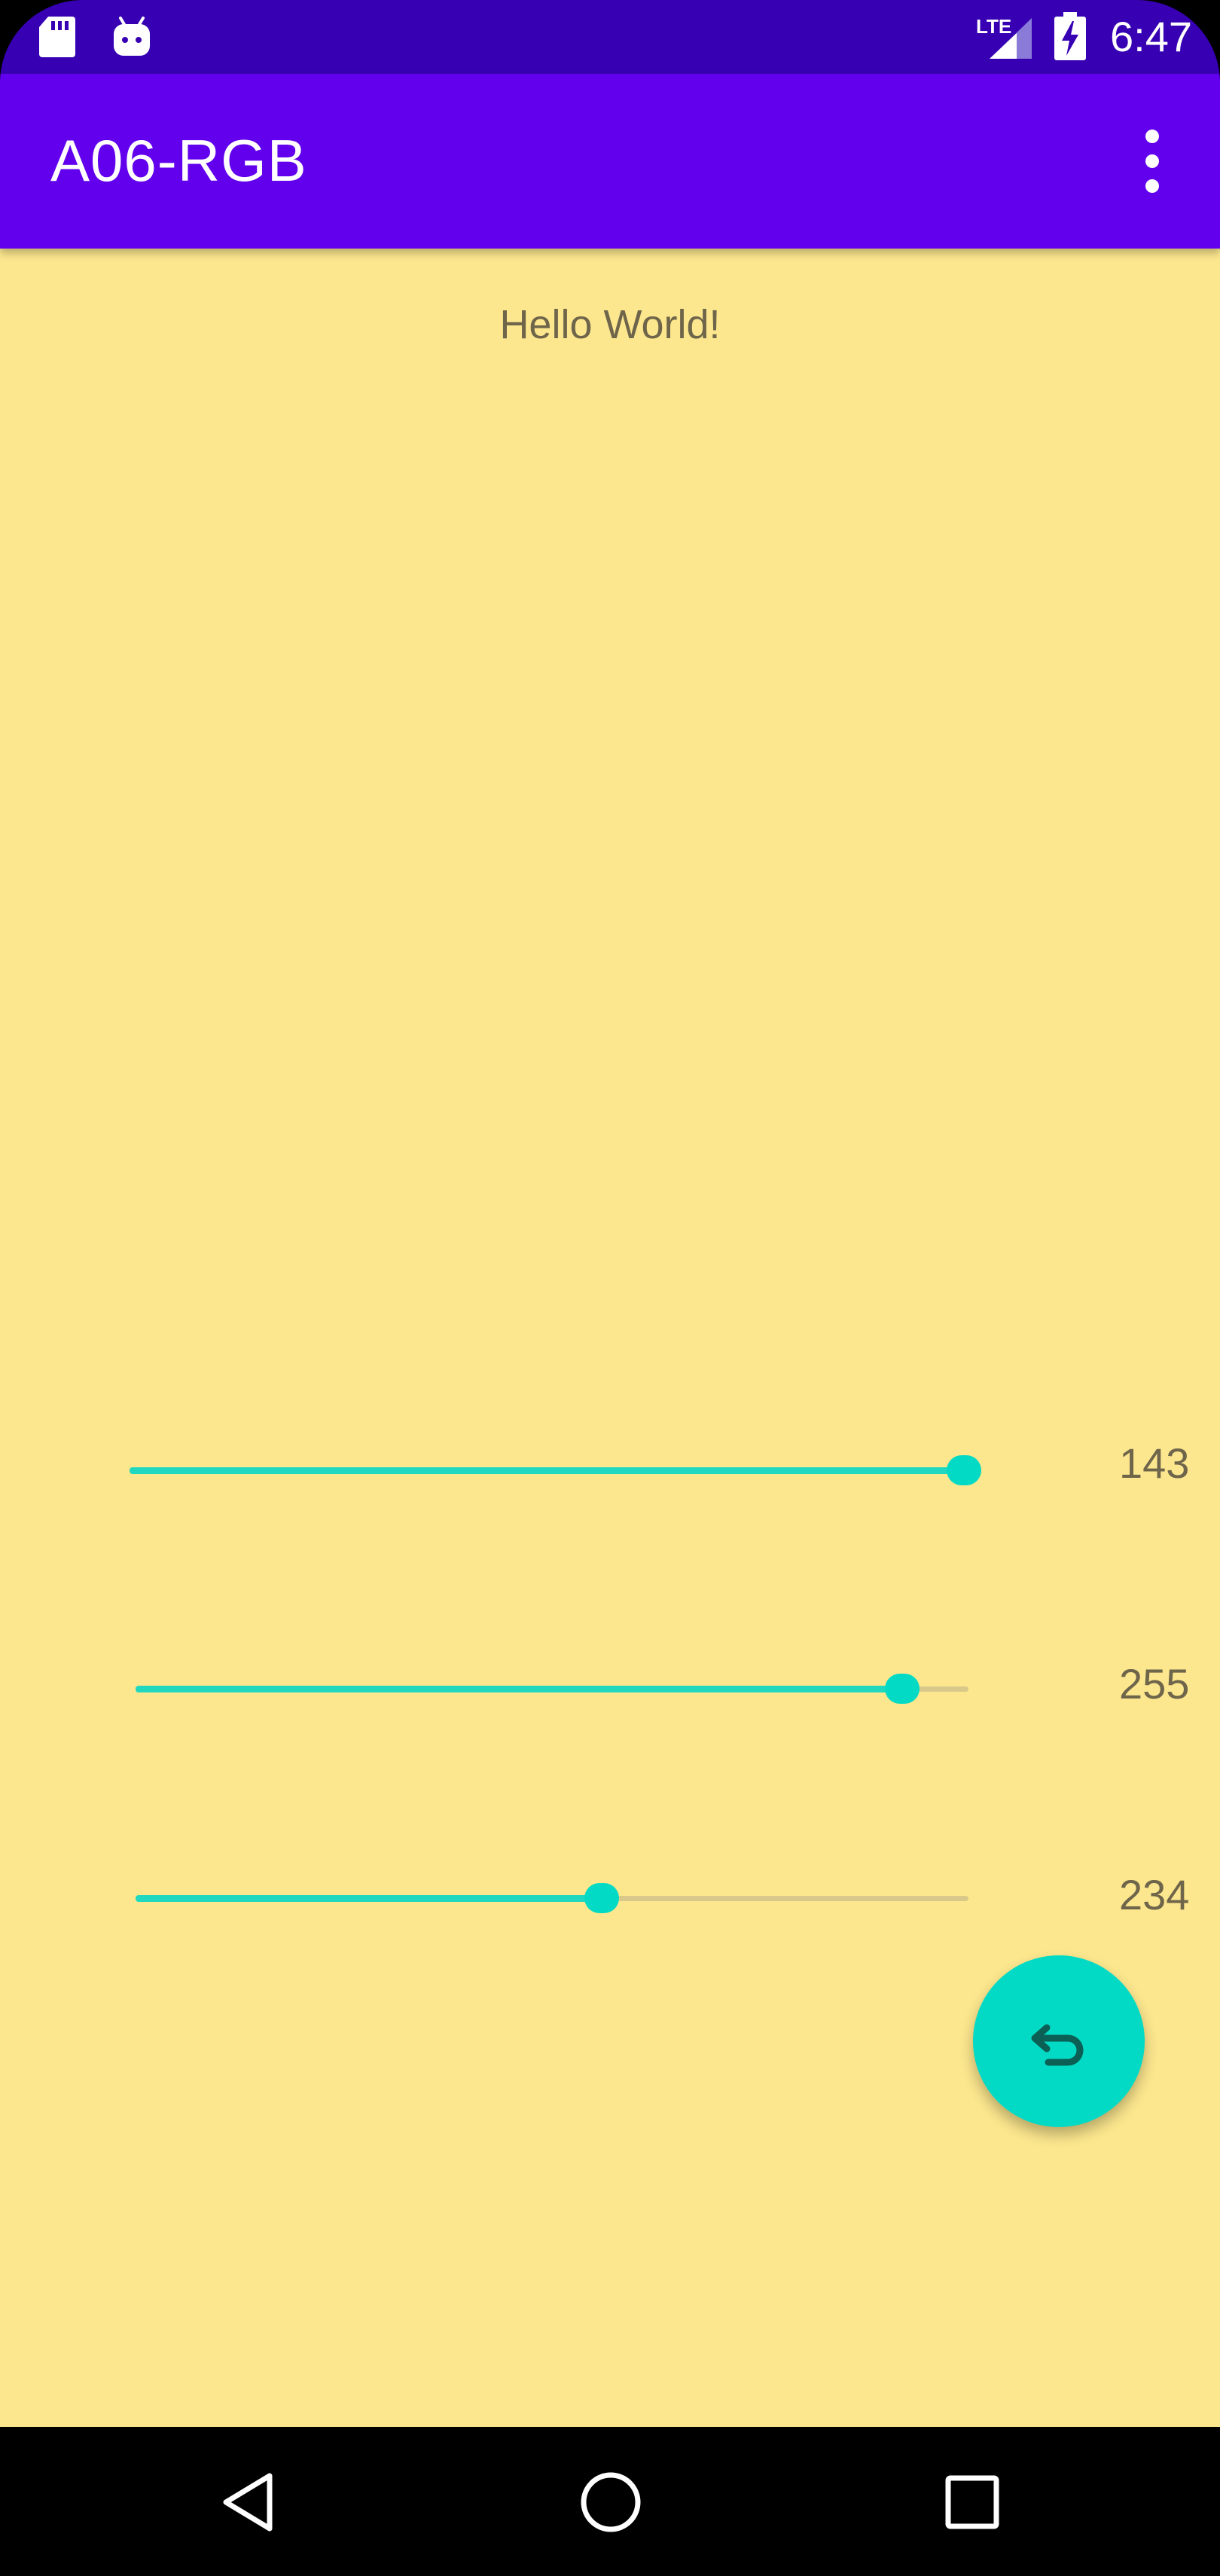  Describe the element at coordinates (178, 161) in the screenshot. I see `app-title: A06-RGB` at that location.